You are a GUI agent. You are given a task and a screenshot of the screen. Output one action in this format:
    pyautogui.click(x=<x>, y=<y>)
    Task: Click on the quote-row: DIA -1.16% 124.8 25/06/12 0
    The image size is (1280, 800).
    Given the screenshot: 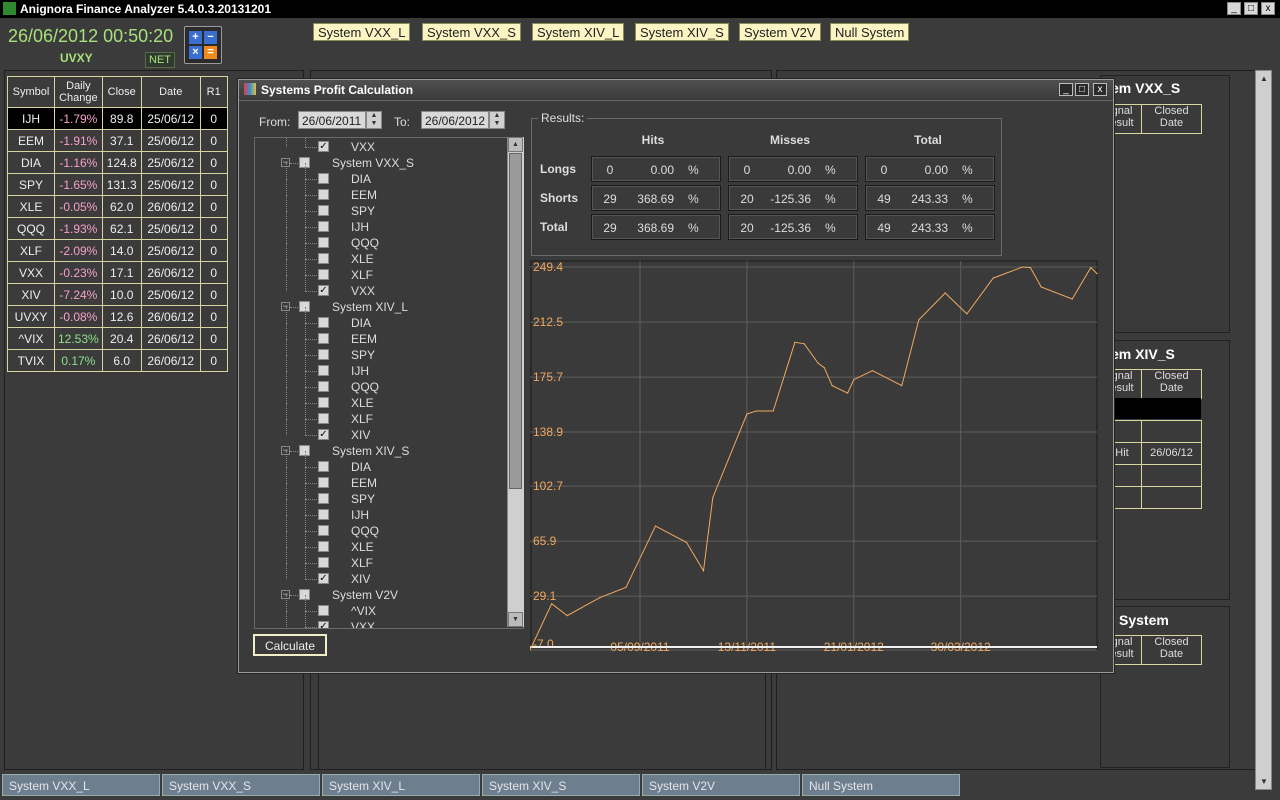 What is the action you would take?
    pyautogui.click(x=117, y=162)
    